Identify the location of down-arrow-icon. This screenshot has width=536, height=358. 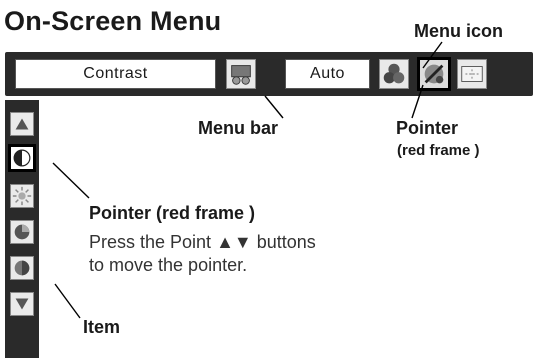
(22, 304).